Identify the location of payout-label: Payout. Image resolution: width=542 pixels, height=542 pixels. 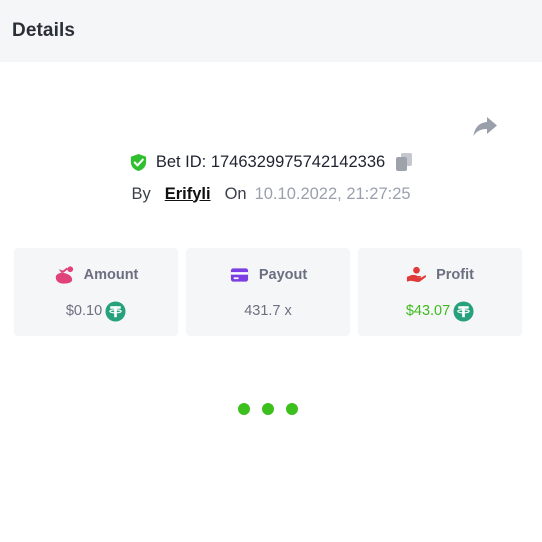
(283, 275).